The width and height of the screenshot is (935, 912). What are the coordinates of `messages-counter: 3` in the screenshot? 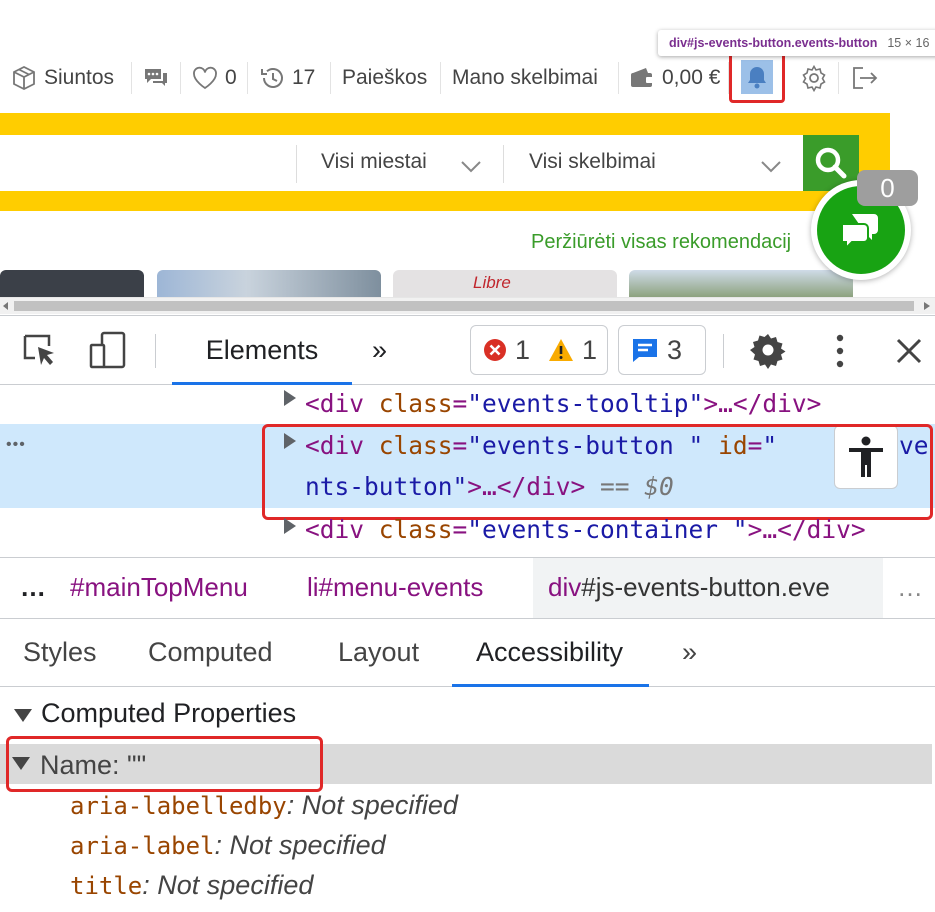 It's located at (662, 350).